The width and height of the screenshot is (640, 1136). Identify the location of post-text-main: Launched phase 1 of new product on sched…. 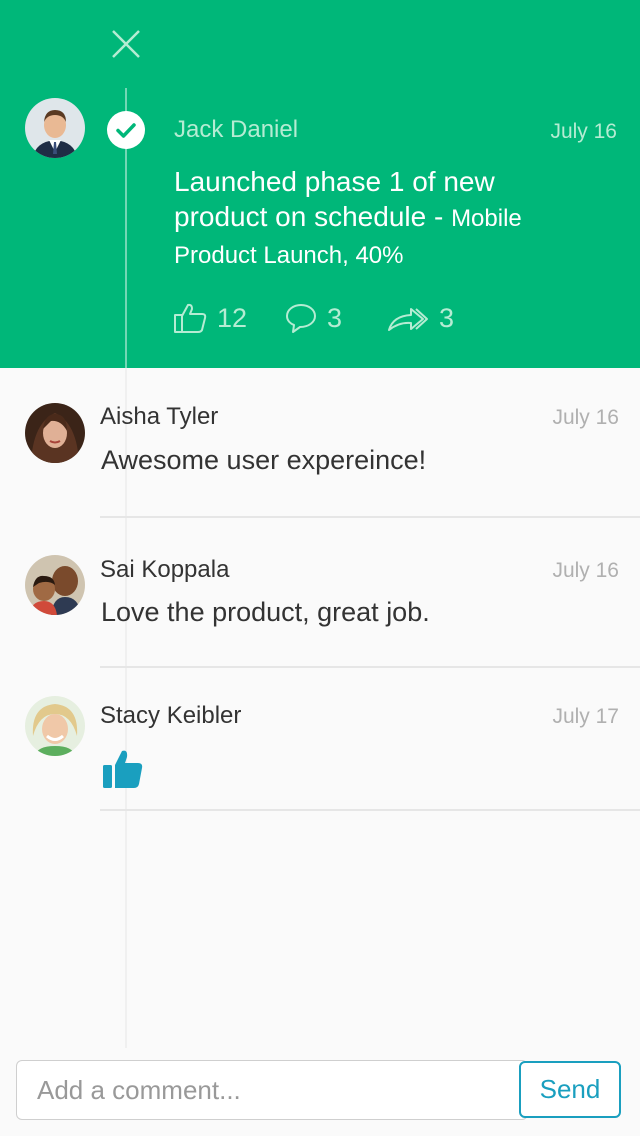
(334, 199).